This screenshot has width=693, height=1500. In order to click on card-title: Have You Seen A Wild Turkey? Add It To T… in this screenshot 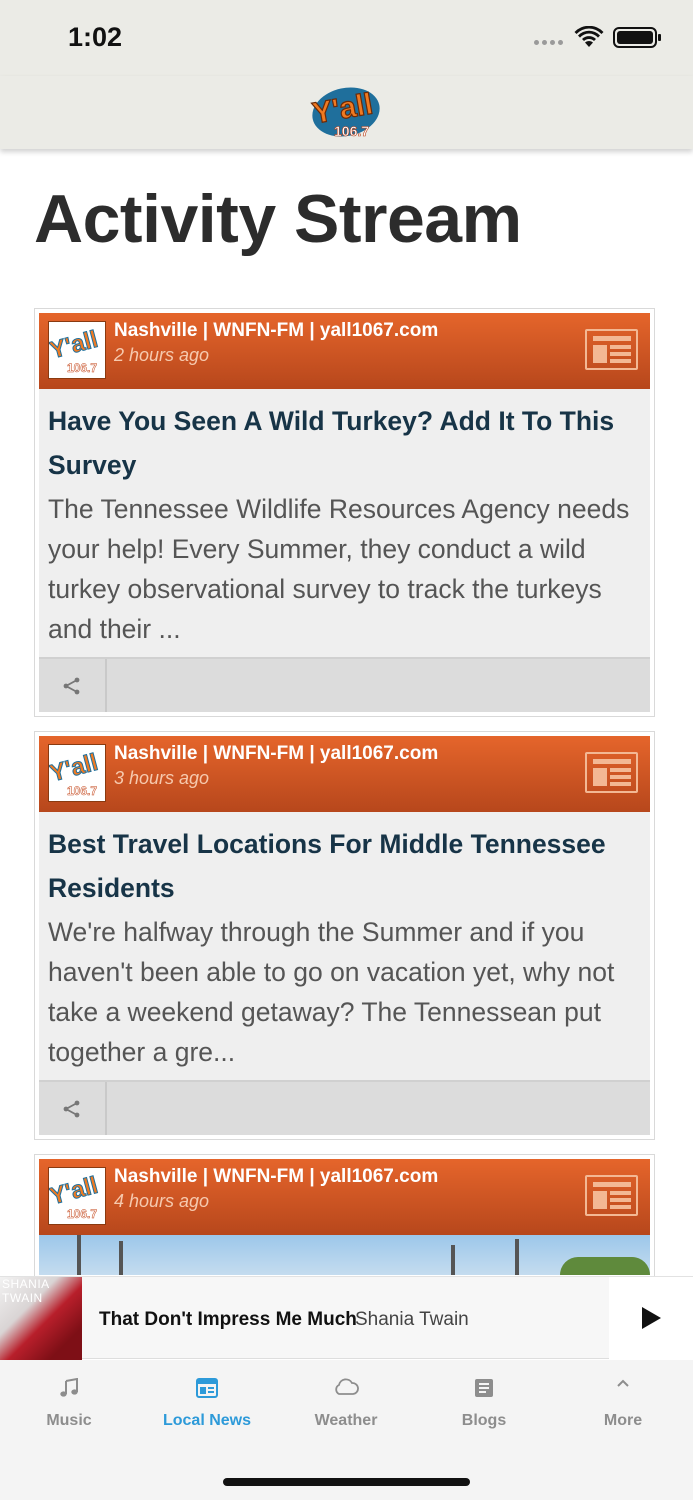, I will do `click(344, 438)`.